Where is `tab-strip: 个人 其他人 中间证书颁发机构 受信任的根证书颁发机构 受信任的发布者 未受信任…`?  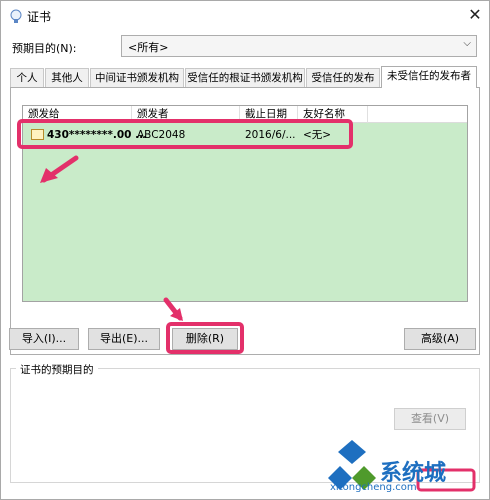 tab-strip: 个人 其他人 中间证书颁发机构 受信任的根证书颁发机构 受信任的发布者 未受信任… is located at coordinates (245, 84).